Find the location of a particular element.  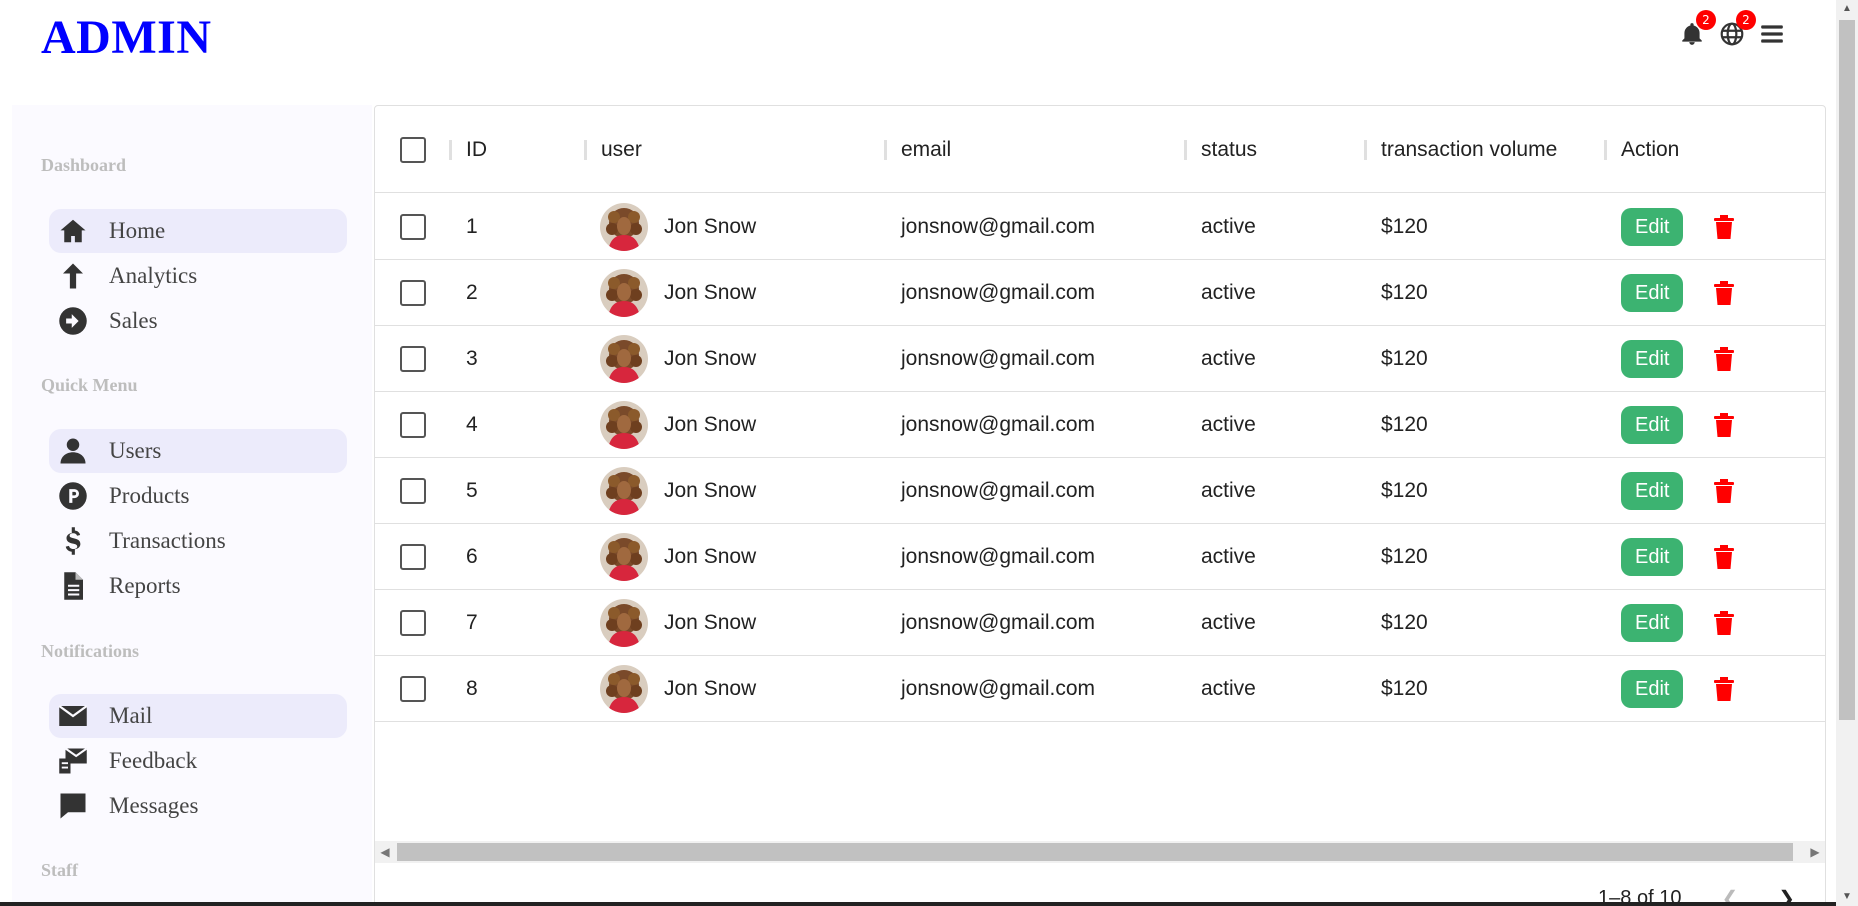

scroll-right-arrow: ▶ is located at coordinates (1815, 852).